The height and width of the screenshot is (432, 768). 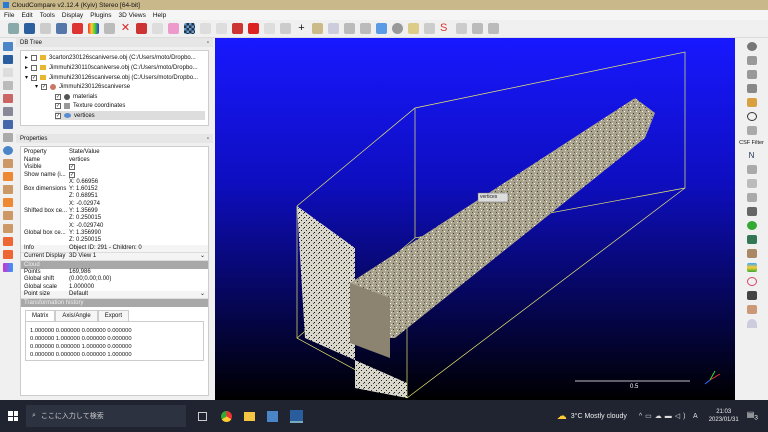 I want to click on name-value: vertices, so click(x=138, y=160).